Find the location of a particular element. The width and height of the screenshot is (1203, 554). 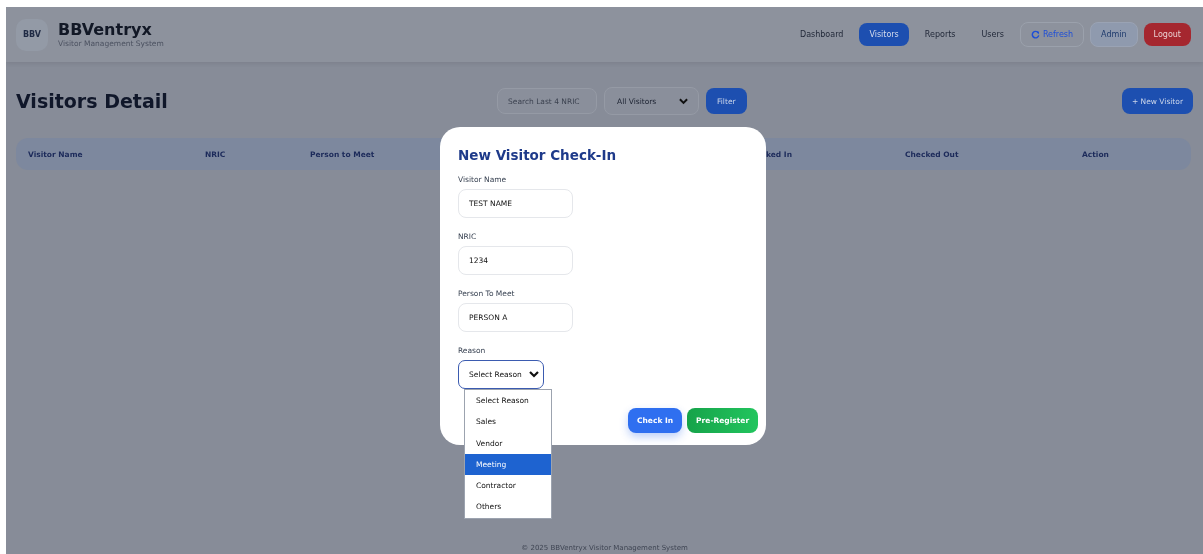

logout-button: Logout is located at coordinates (1167, 34).